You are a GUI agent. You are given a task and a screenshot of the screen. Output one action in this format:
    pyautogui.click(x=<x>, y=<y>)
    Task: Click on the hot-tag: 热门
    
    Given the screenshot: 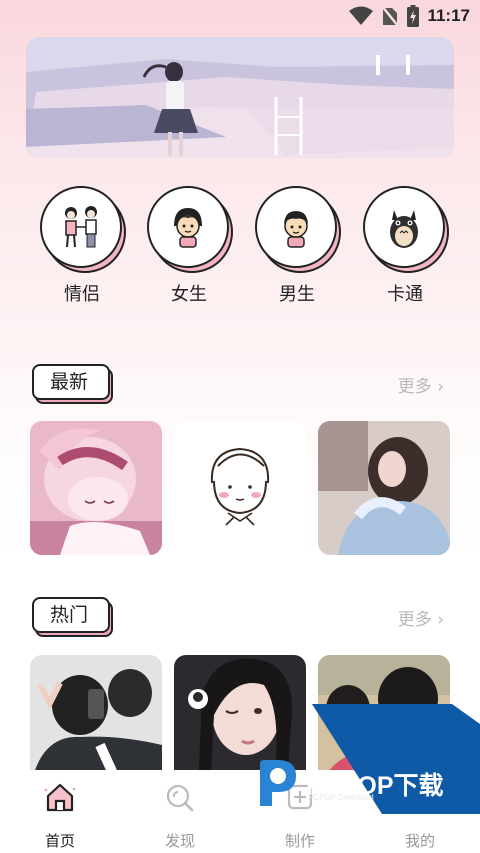 What is the action you would take?
    pyautogui.click(x=72, y=617)
    